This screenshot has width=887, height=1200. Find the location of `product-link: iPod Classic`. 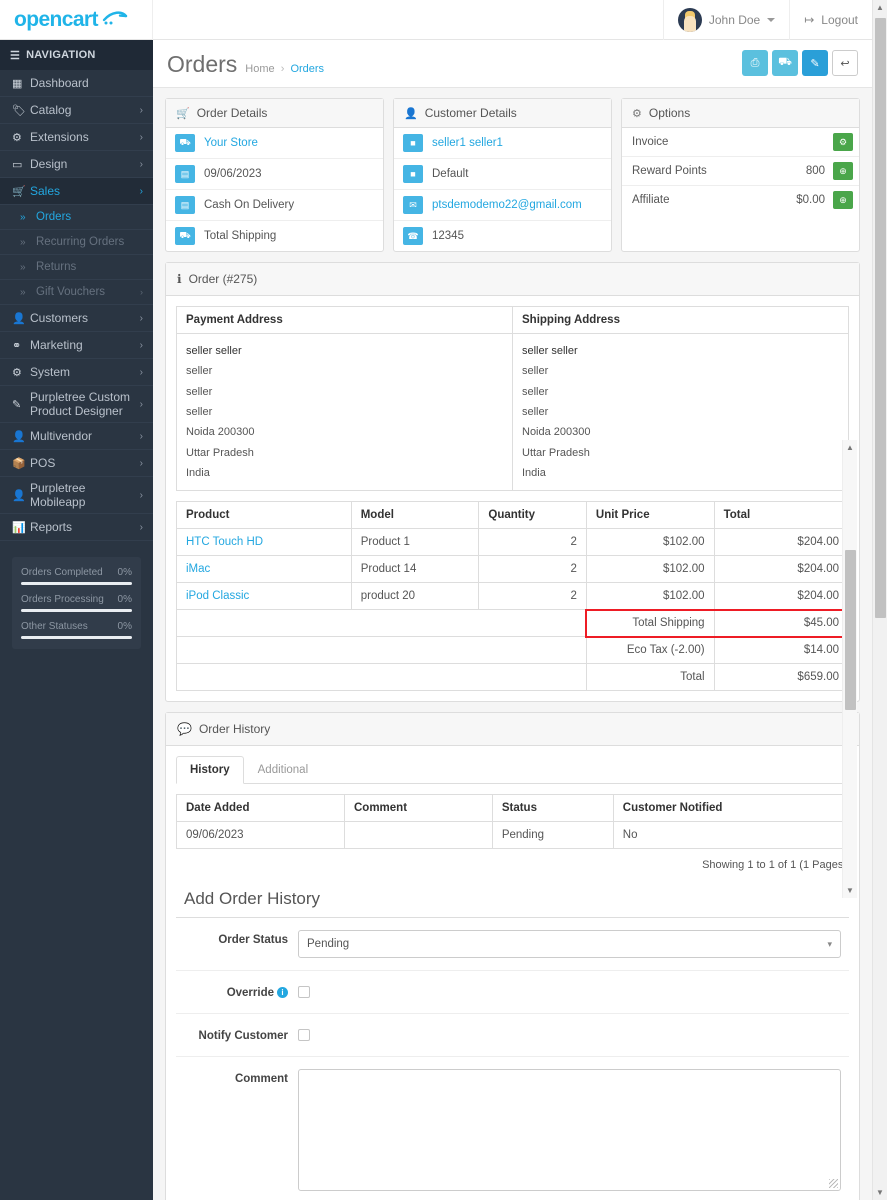

product-link: iPod Classic is located at coordinates (217, 596).